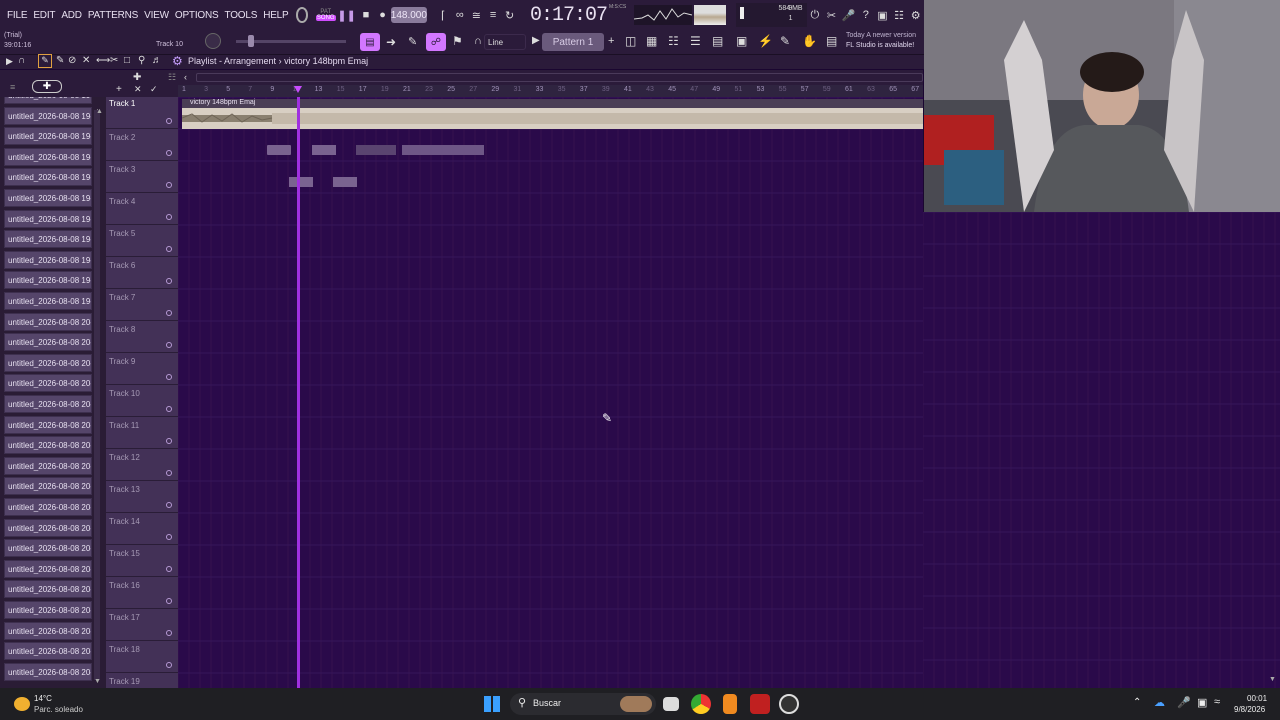 The height and width of the screenshot is (720, 1280). Describe the element at coordinates (1272, 679) in the screenshot. I see `vertical-scroll-down-icon: ▼` at that location.